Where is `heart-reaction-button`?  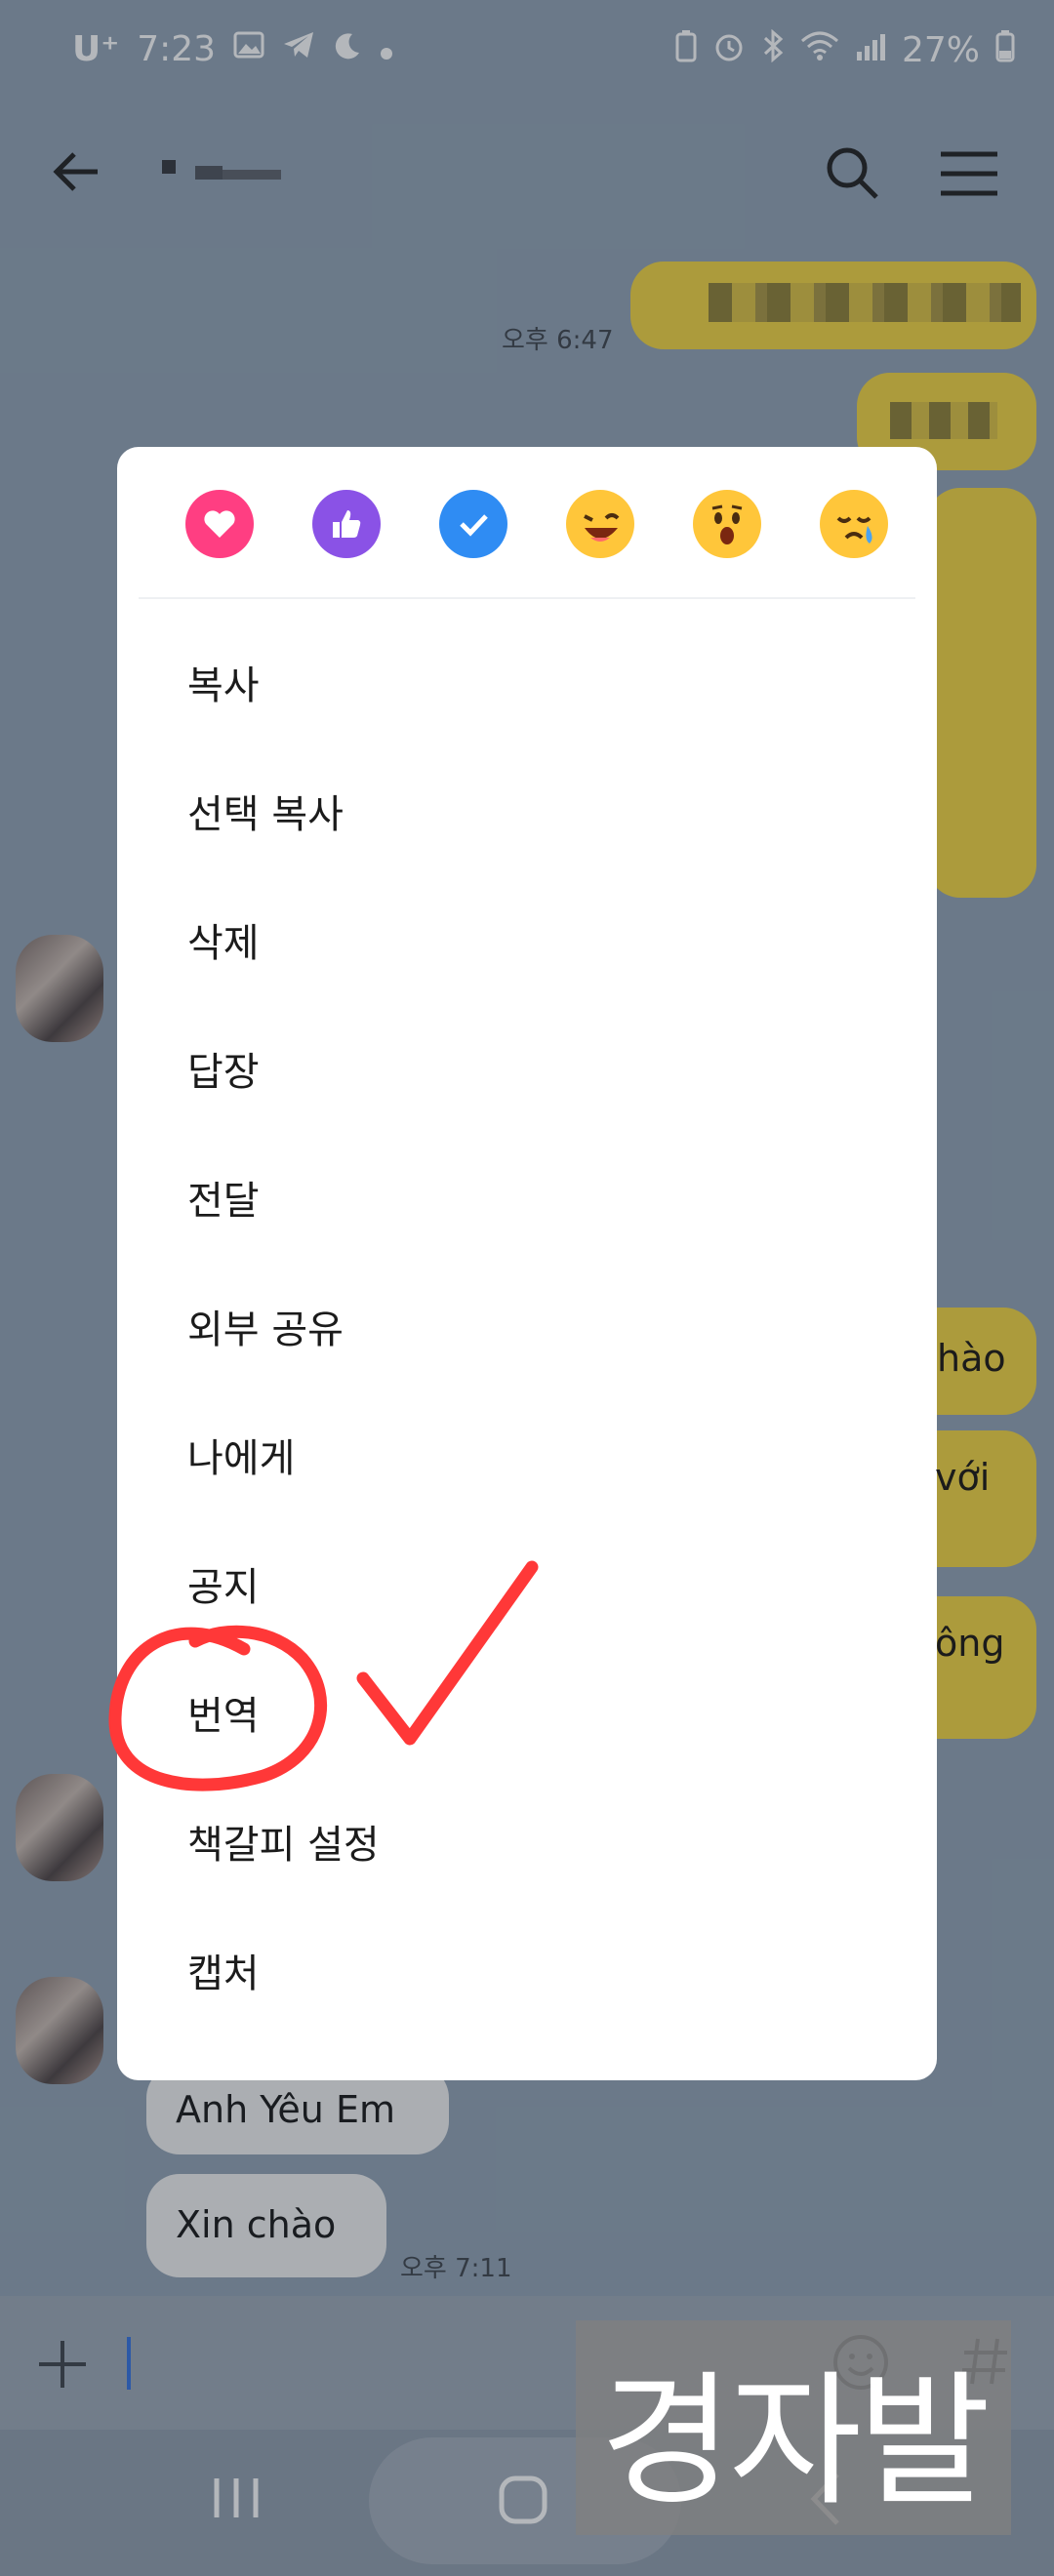
heart-reaction-button is located at coordinates (219, 524).